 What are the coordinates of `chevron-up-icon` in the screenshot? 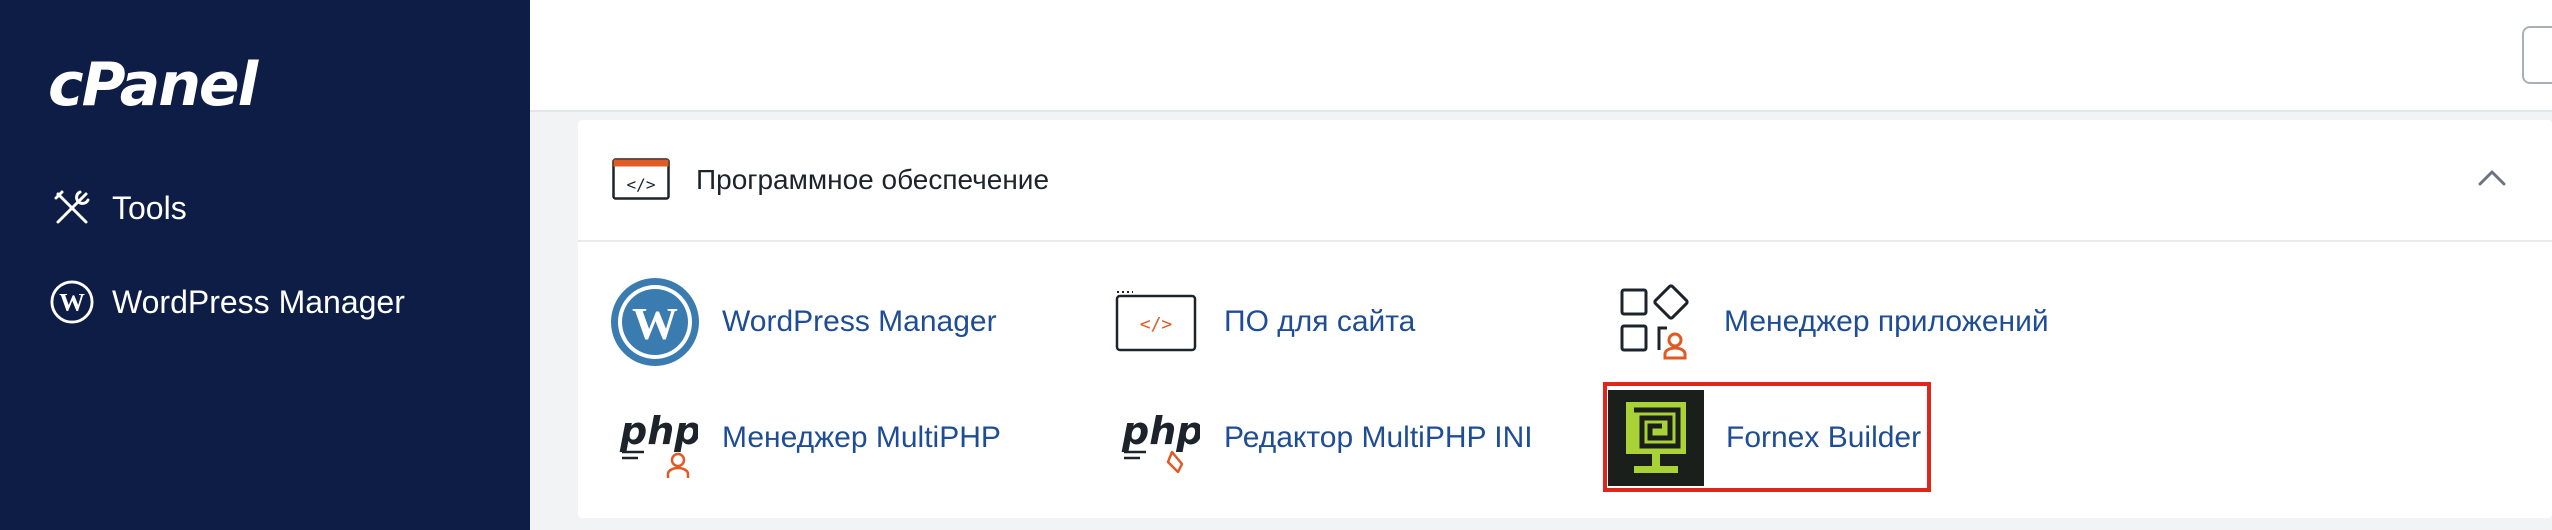 It's located at (2492, 178).